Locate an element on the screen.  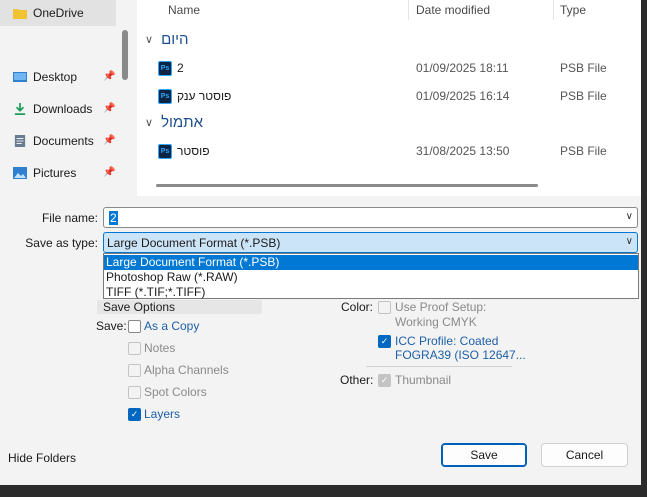
other-label: Other: is located at coordinates (357, 380).